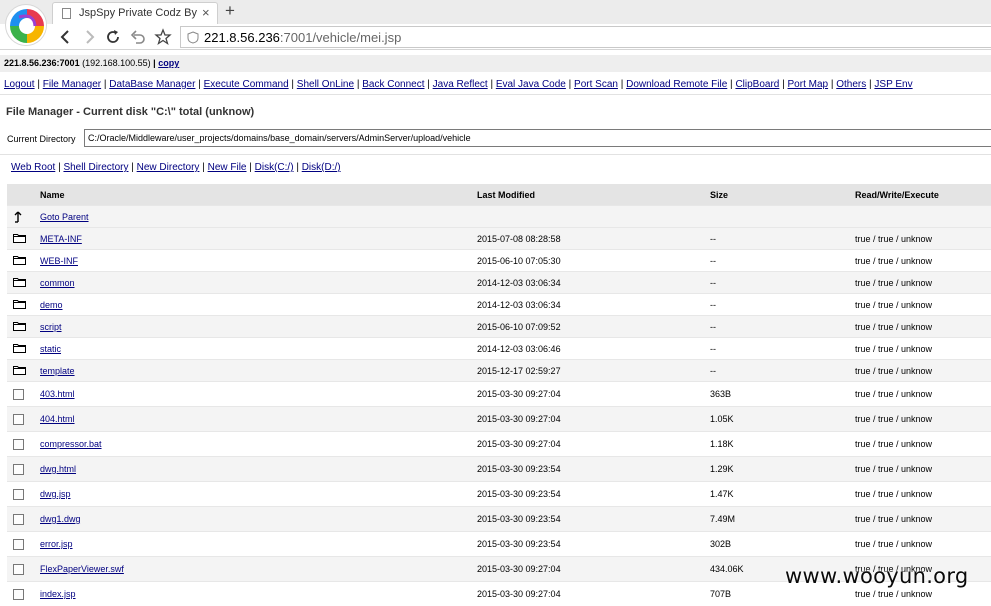  Describe the element at coordinates (713, 239) in the screenshot. I see `size-cell: --` at that location.